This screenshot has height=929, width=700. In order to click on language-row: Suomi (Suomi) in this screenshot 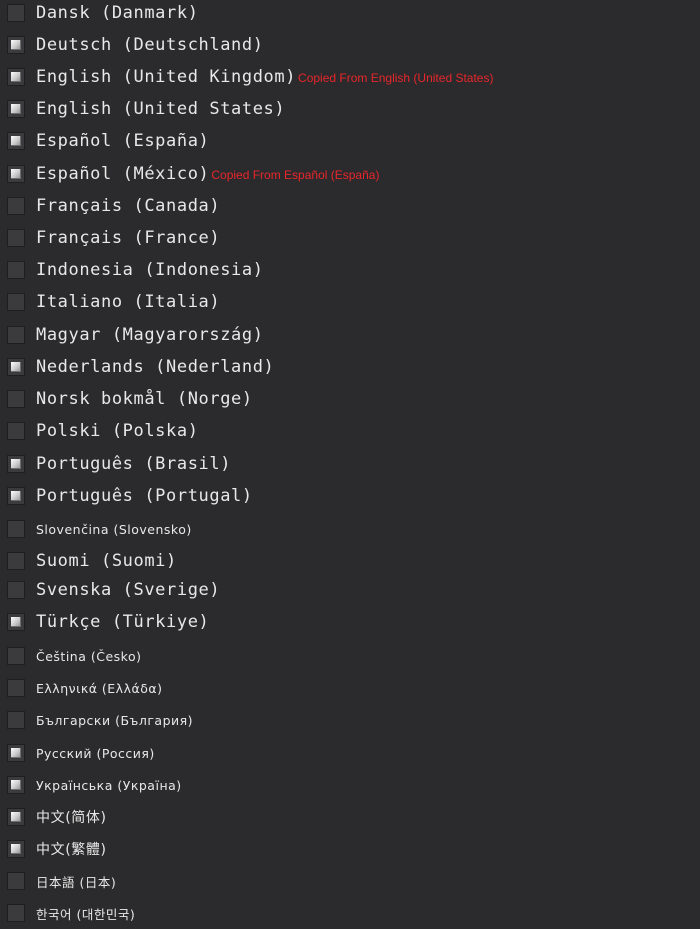, I will do `click(350, 561)`.